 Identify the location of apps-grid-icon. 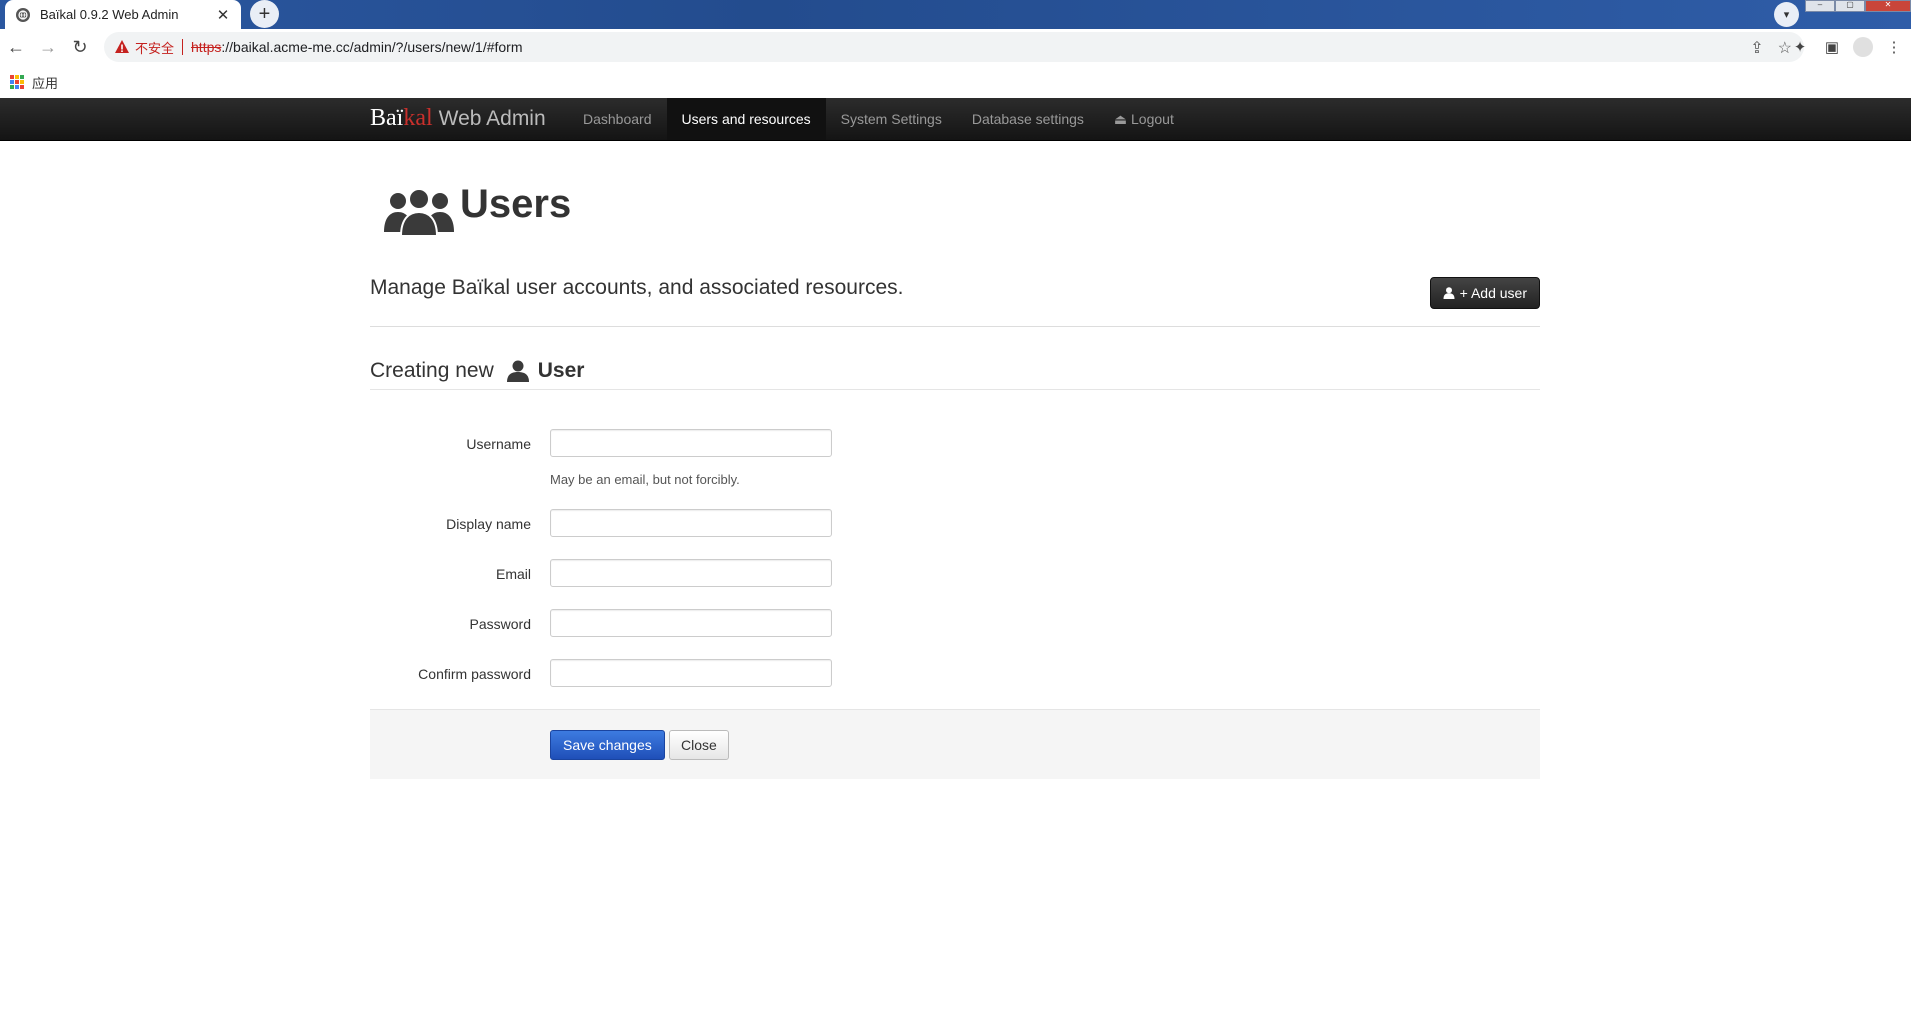
(17, 82).